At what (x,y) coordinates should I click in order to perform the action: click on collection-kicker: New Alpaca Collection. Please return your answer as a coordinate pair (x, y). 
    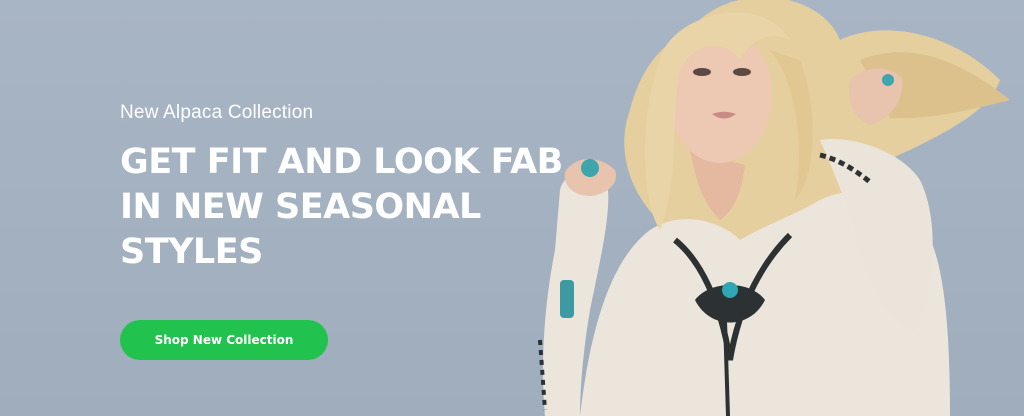
    Looking at the image, I should click on (217, 112).